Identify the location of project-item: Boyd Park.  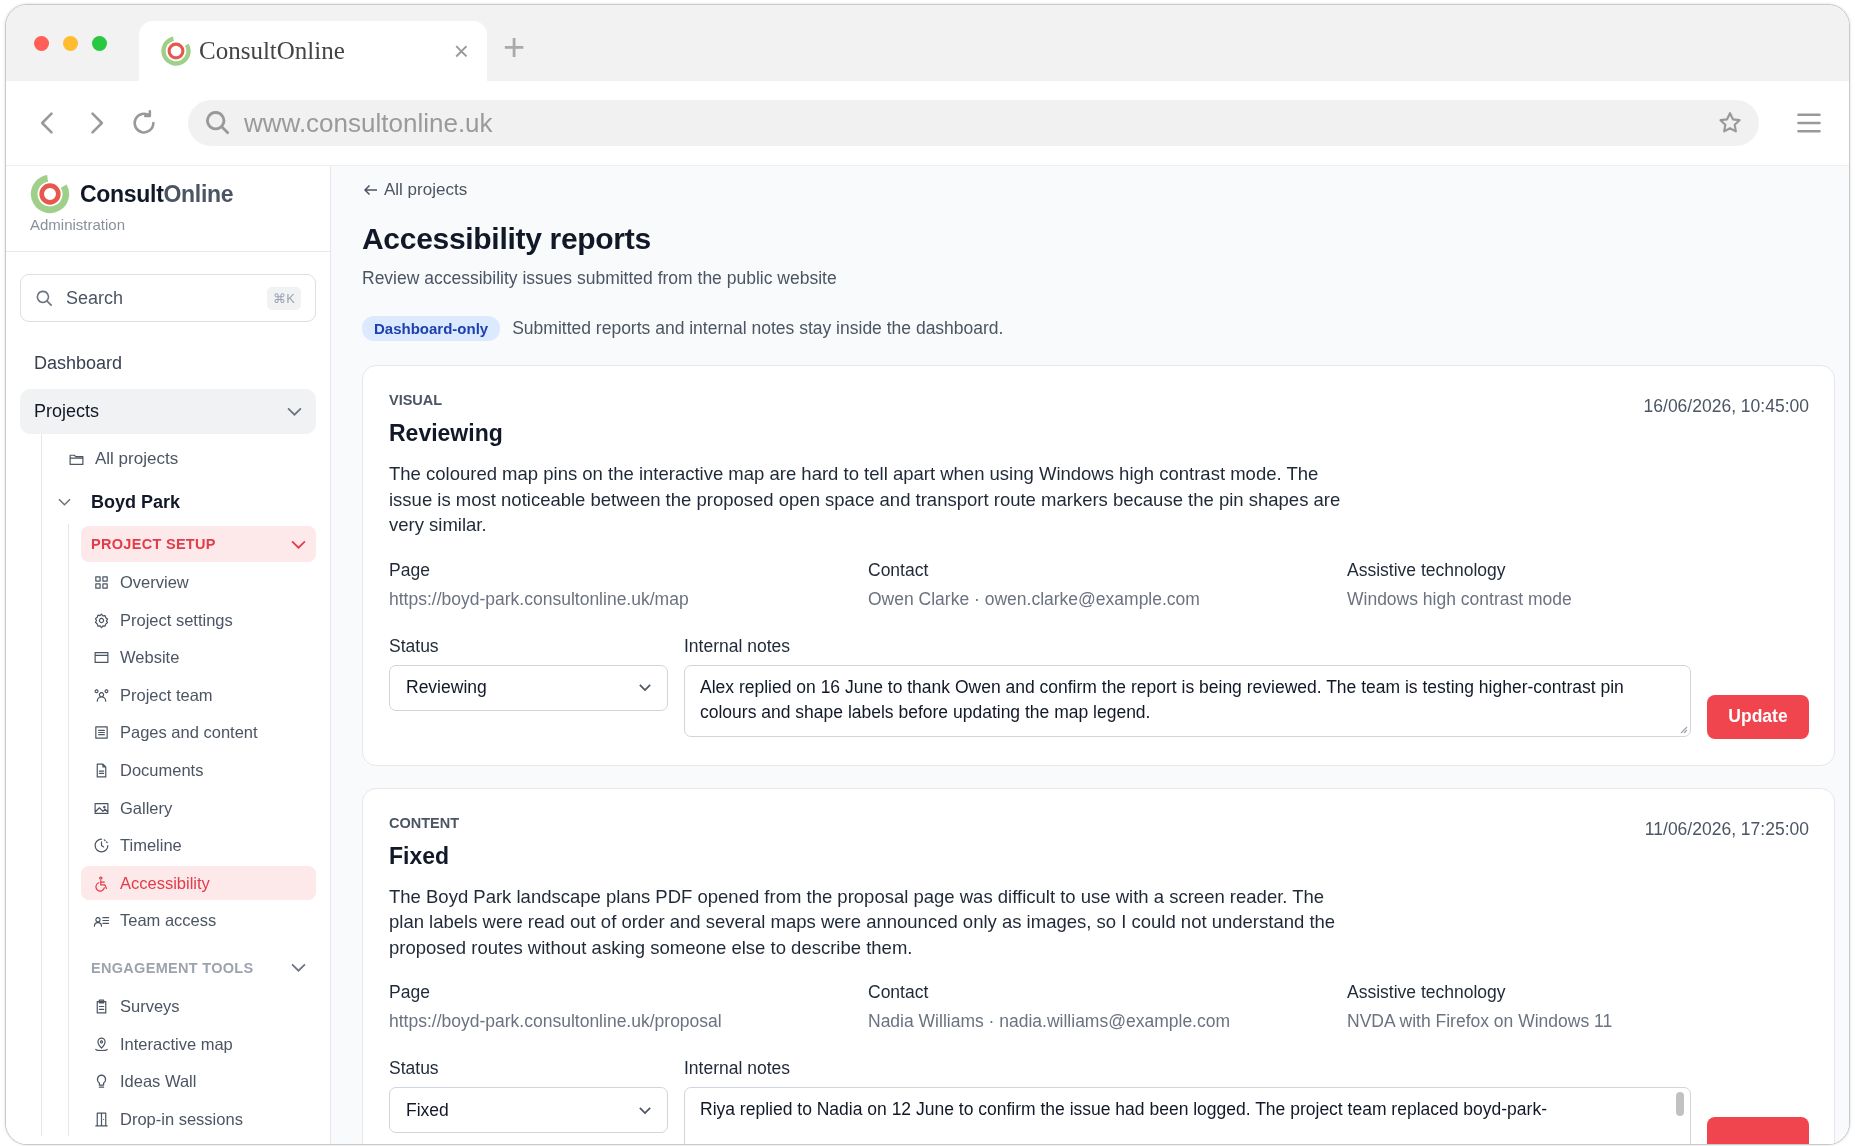
(185, 502).